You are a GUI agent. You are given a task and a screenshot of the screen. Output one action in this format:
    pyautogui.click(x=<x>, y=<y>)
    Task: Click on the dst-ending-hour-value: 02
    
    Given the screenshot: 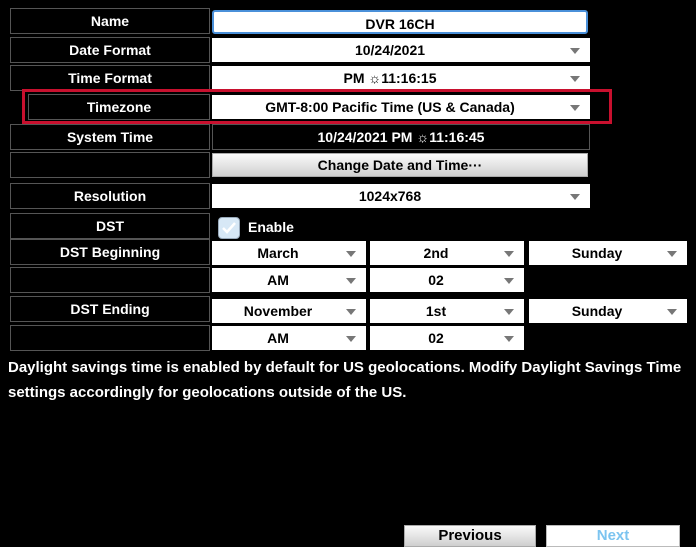 What is the action you would take?
    pyautogui.click(x=436, y=338)
    